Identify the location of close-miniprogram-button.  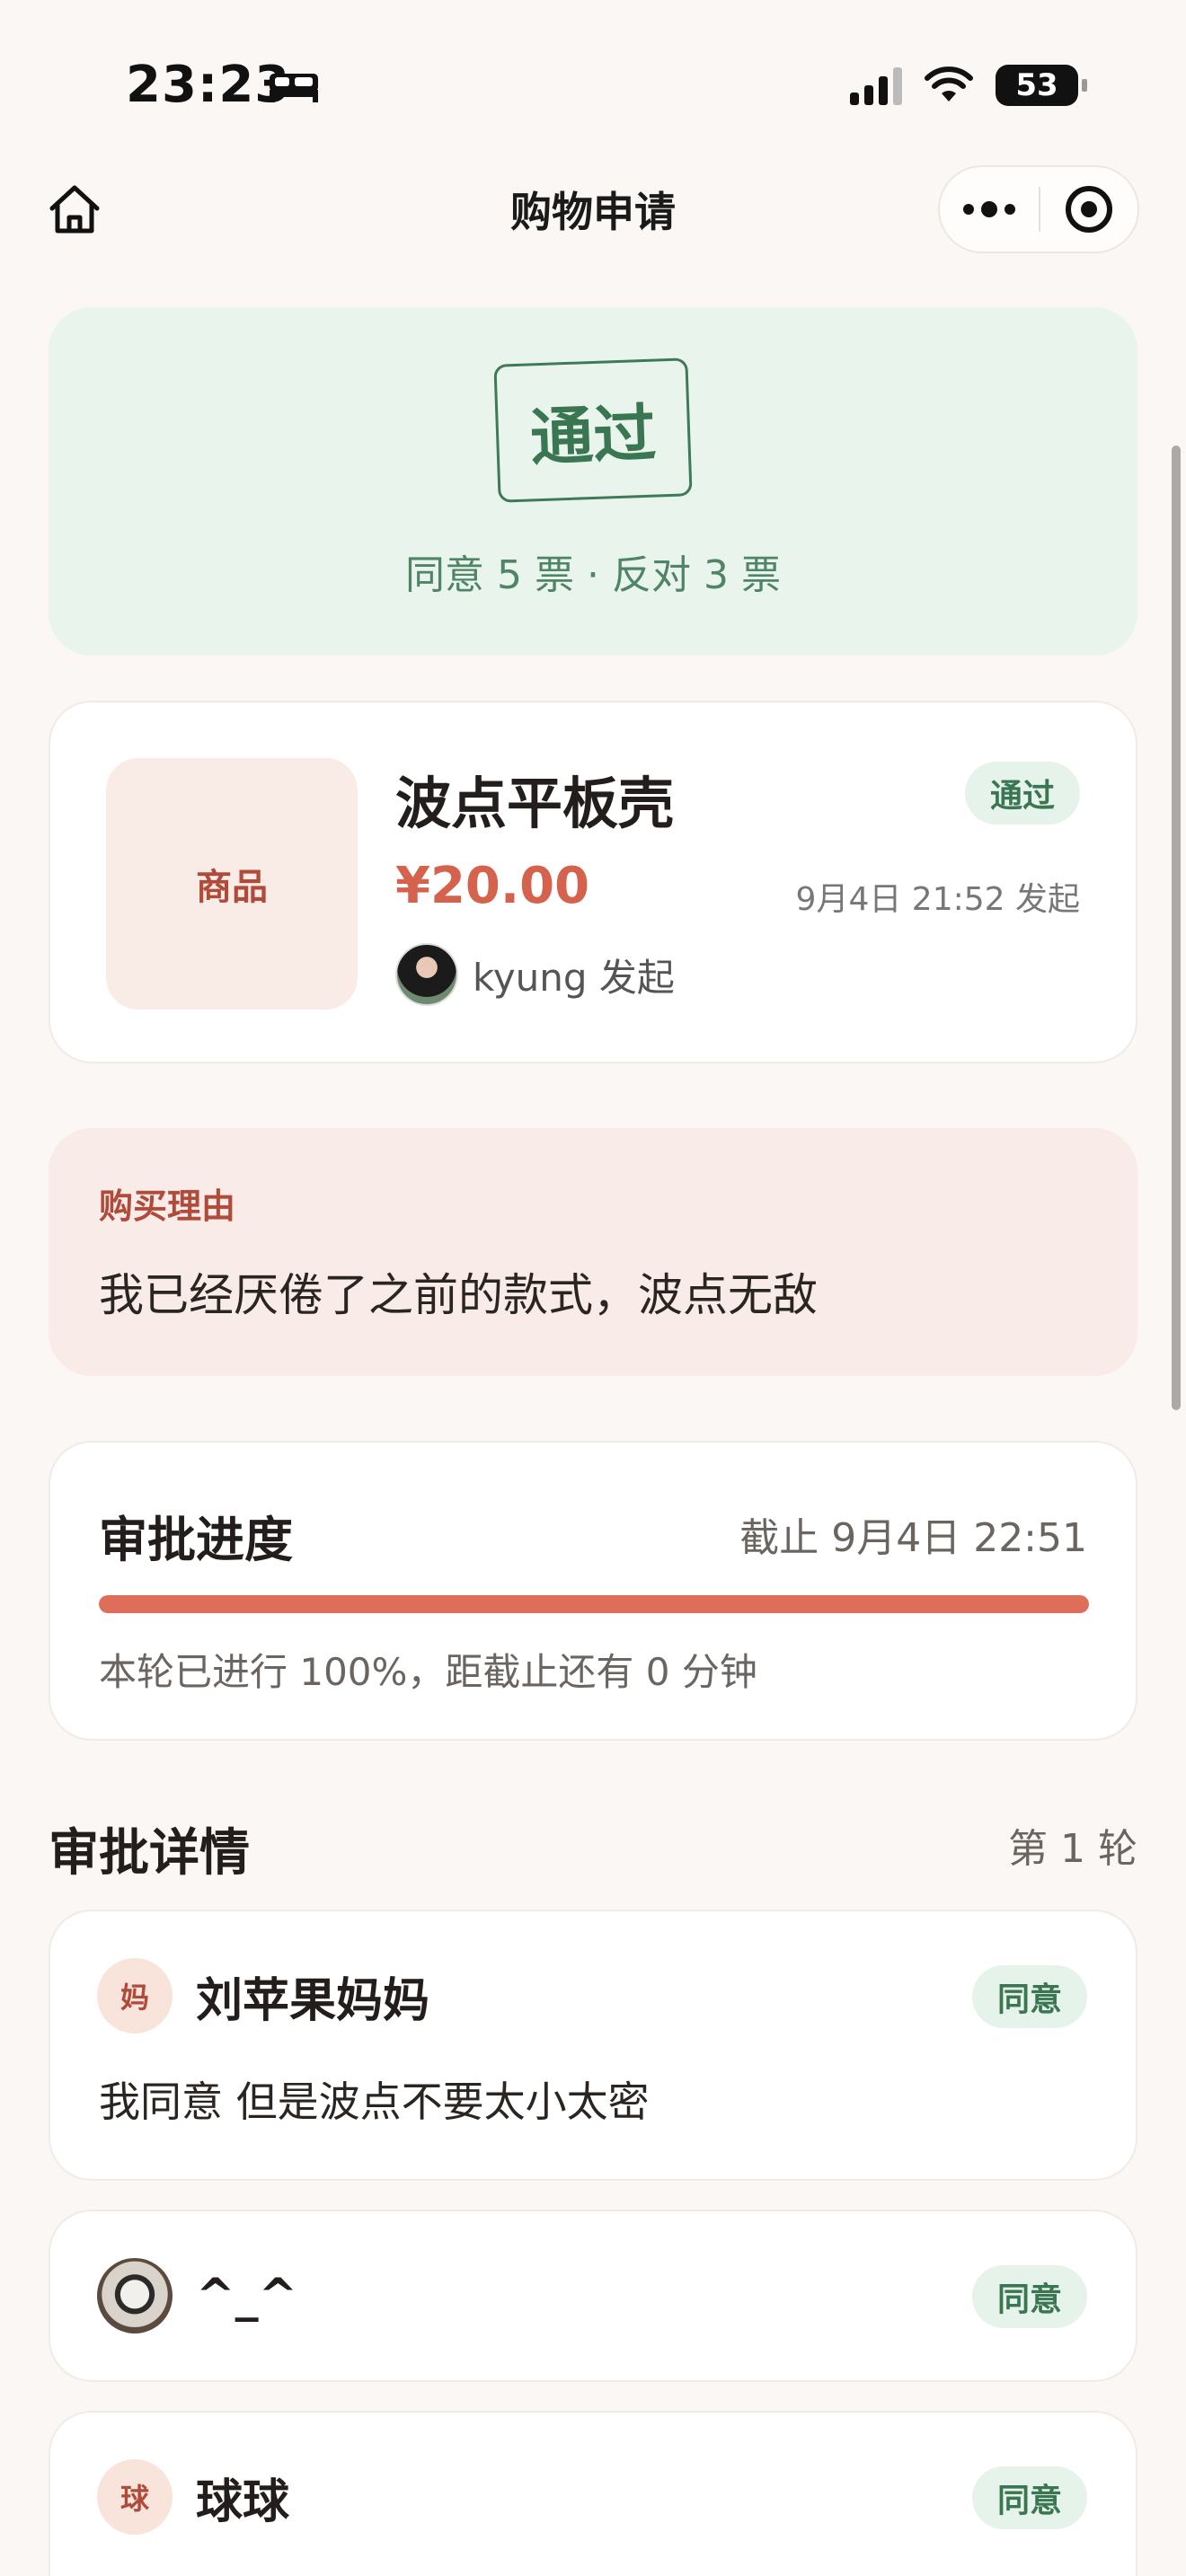
(1088, 209).